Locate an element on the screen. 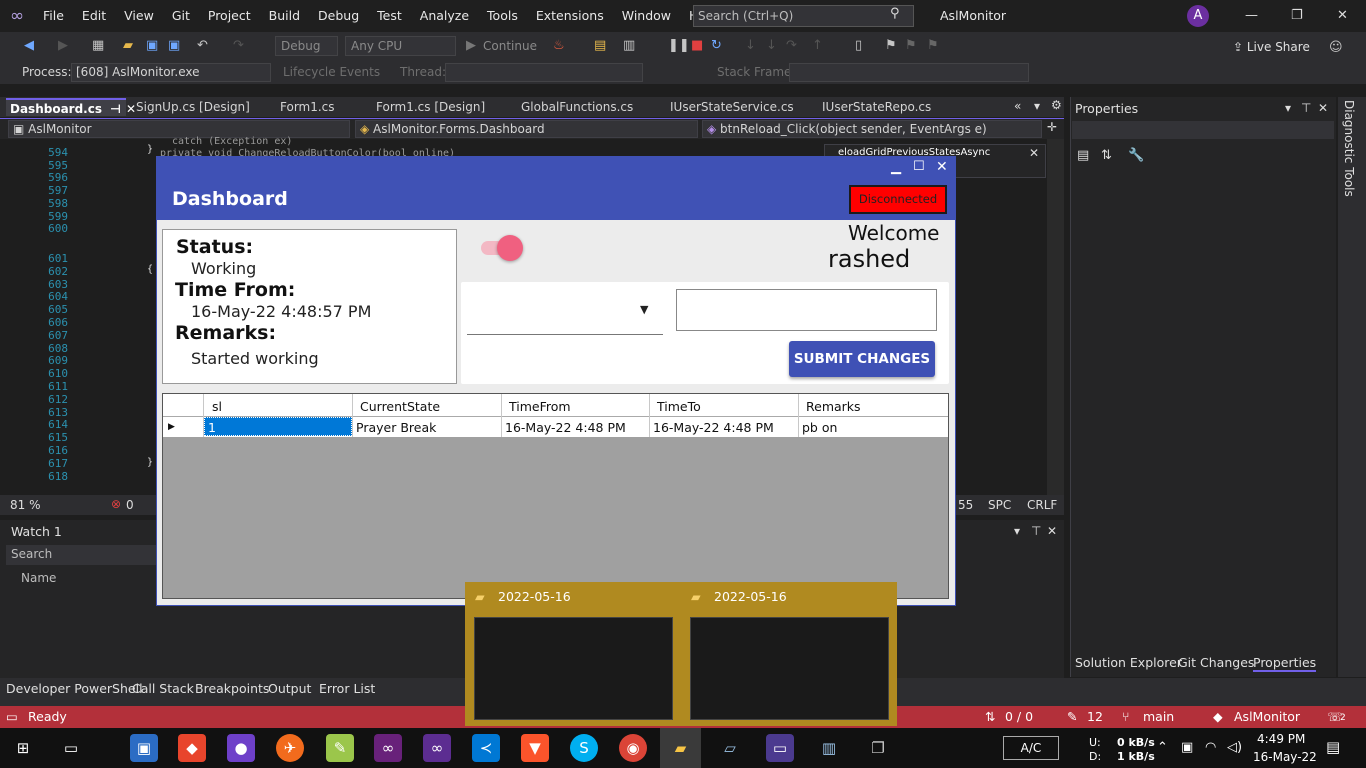 This screenshot has height=768, width=1366. tab-list-icon: ▾ is located at coordinates (1037, 106).